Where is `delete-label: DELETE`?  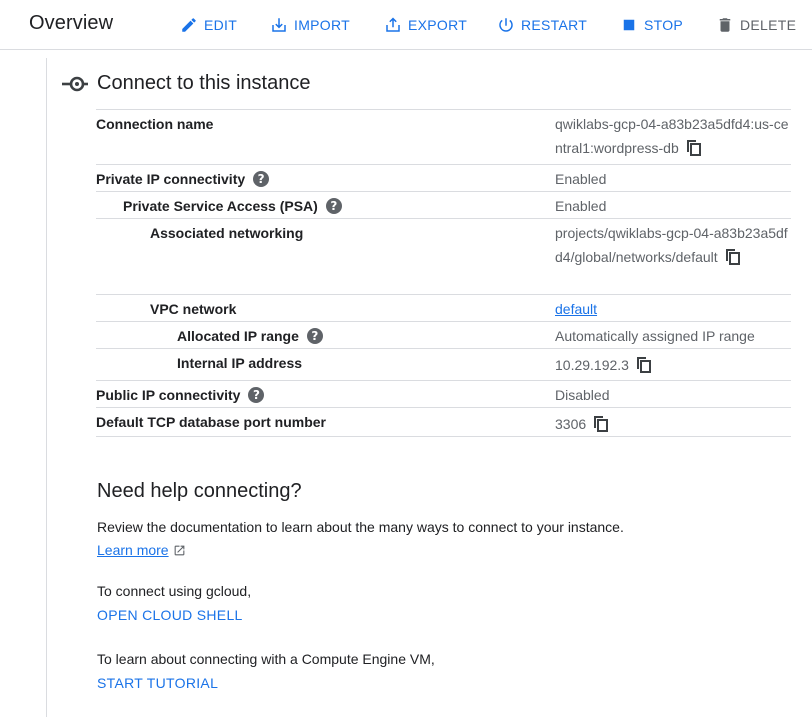 delete-label: DELETE is located at coordinates (768, 25).